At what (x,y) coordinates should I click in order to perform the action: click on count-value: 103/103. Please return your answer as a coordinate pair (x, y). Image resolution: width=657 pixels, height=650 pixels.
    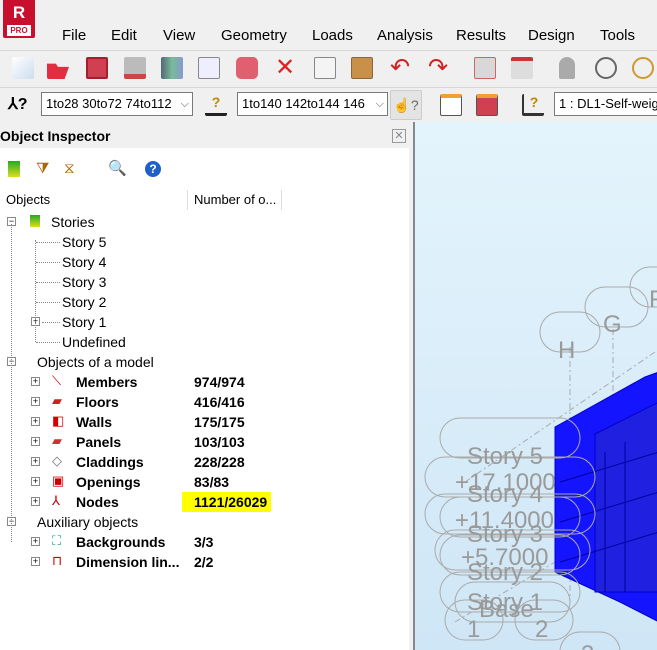
    Looking at the image, I should click on (219, 442).